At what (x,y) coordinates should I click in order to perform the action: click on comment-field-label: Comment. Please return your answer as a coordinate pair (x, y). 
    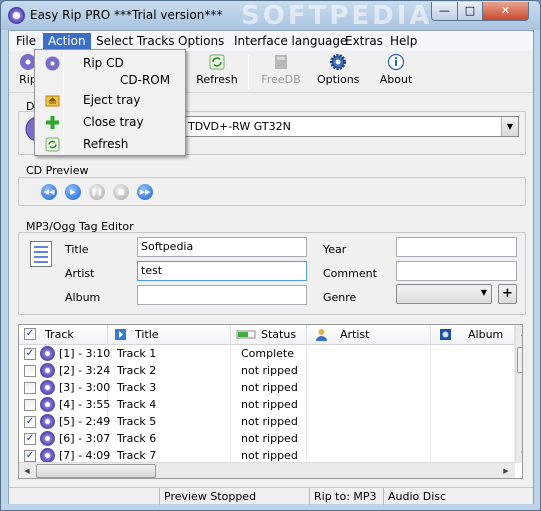
    Looking at the image, I should click on (350, 273).